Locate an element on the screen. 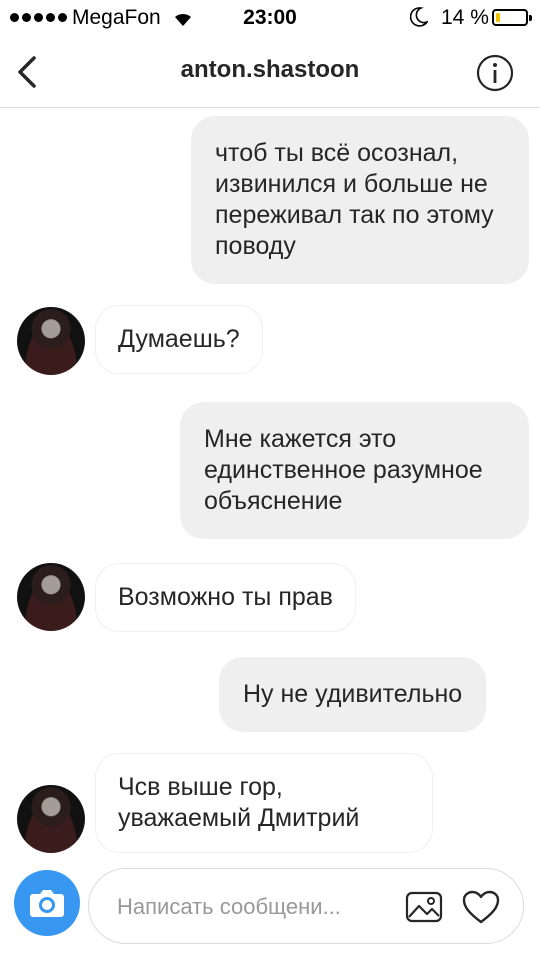 The height and width of the screenshot is (960, 540). camera-icon is located at coordinates (47, 903).